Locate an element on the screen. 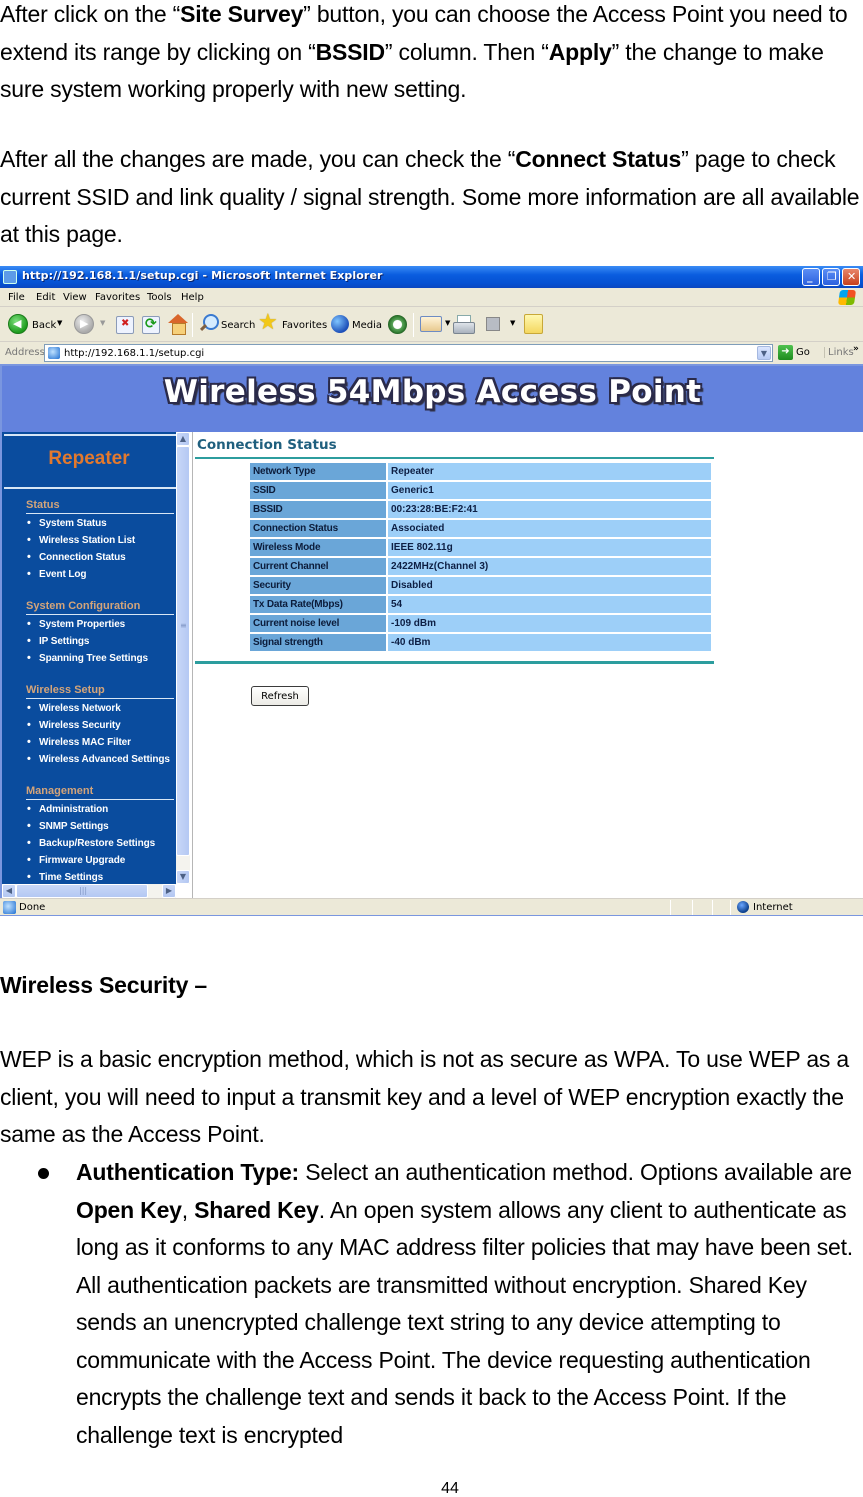  scrollbar-thumb: ≡ is located at coordinates (183, 651).